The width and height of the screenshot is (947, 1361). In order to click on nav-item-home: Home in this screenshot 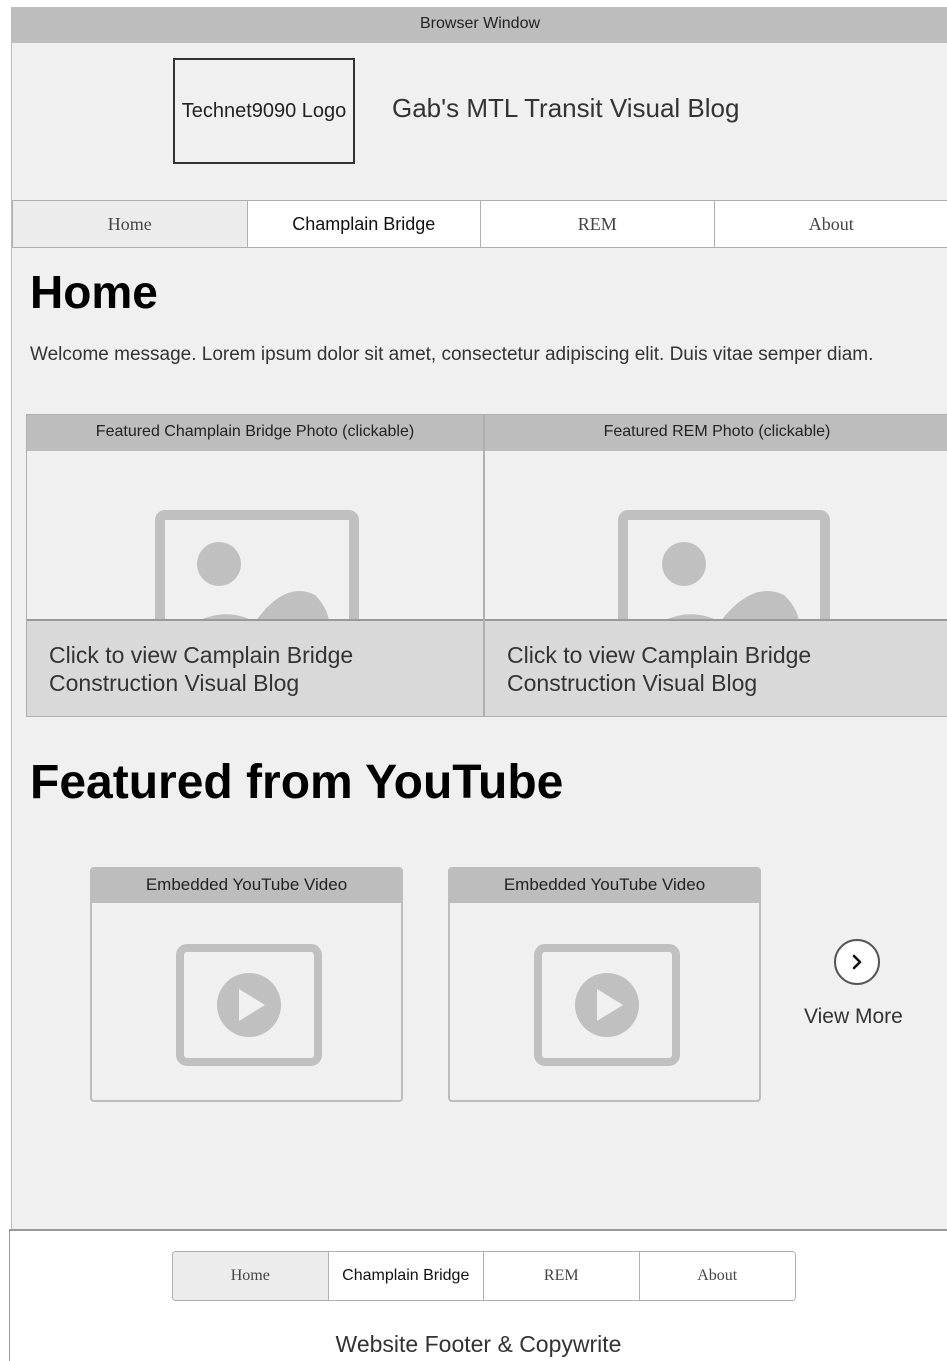, I will do `click(130, 224)`.